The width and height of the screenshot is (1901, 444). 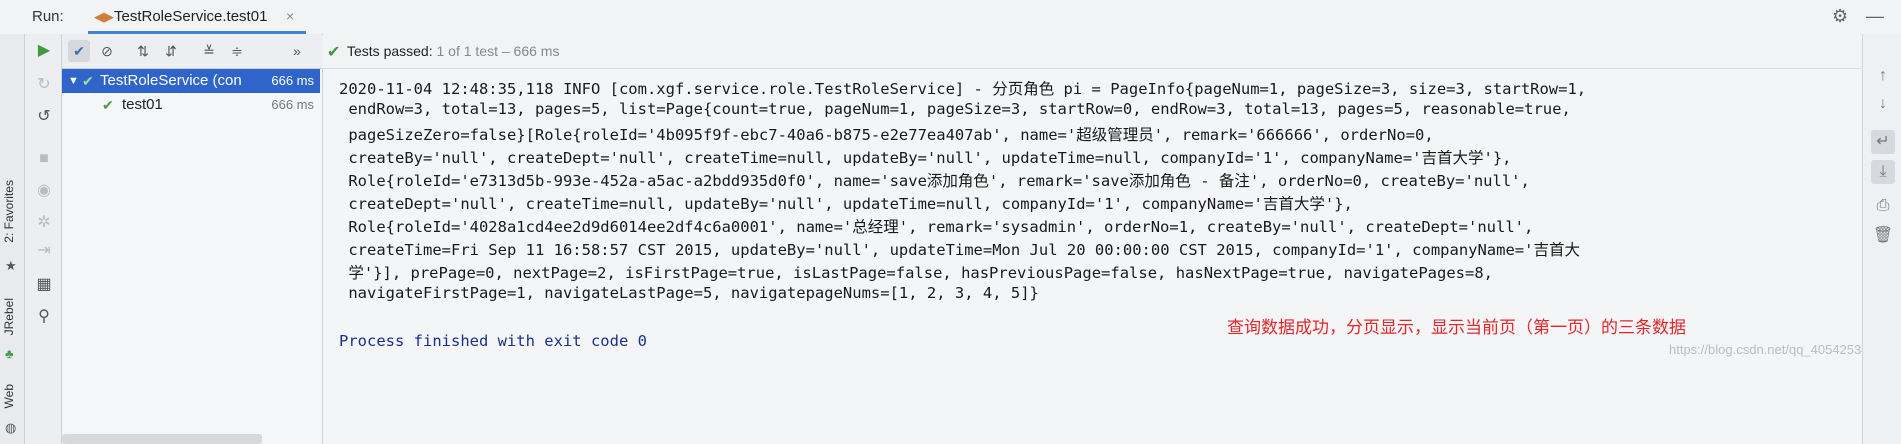 I want to click on rerun-failed-icon: ↻, so click(x=44, y=85).